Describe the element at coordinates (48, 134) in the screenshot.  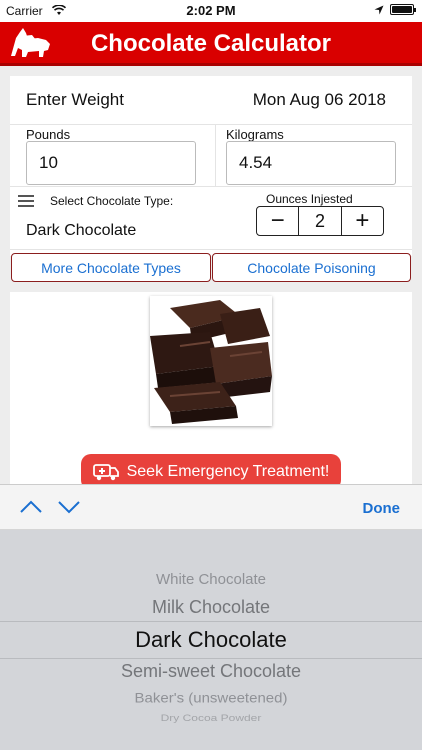
I see `pounds-label: Pounds` at that location.